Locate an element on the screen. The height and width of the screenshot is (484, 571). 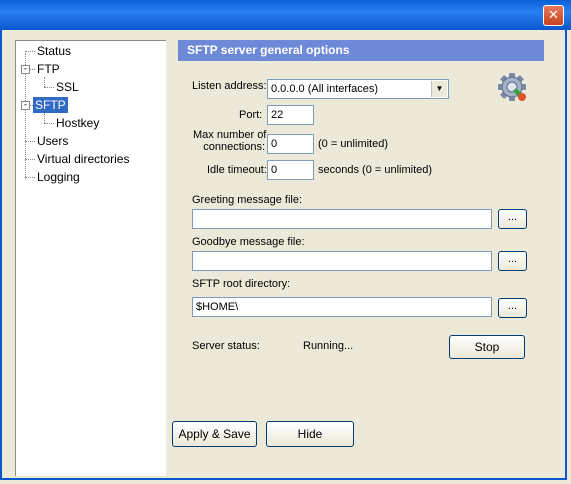
expander-sftp: - is located at coordinates (25, 105).